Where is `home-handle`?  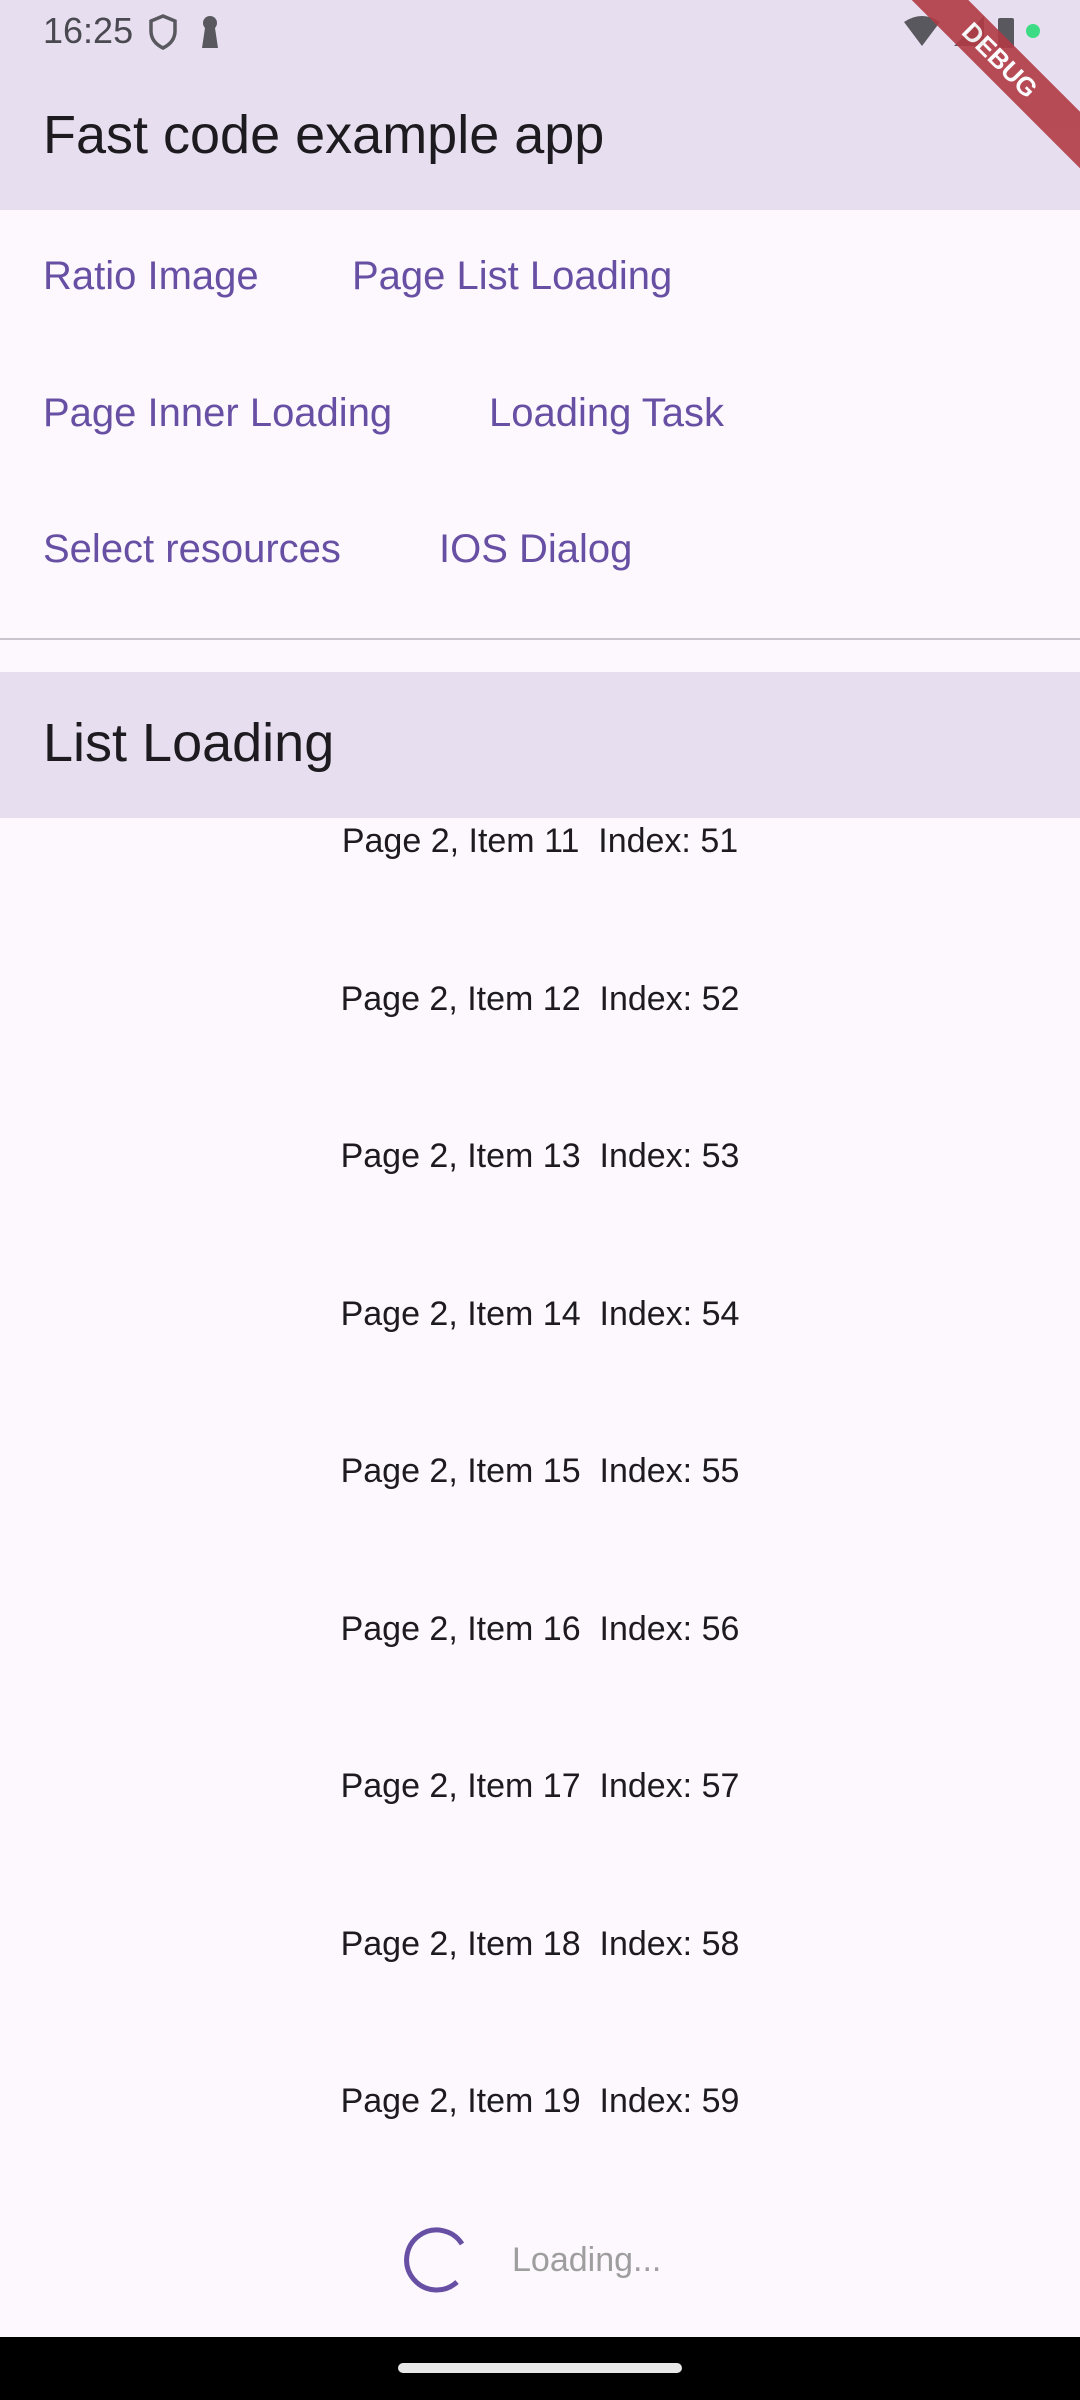 home-handle is located at coordinates (540, 2368).